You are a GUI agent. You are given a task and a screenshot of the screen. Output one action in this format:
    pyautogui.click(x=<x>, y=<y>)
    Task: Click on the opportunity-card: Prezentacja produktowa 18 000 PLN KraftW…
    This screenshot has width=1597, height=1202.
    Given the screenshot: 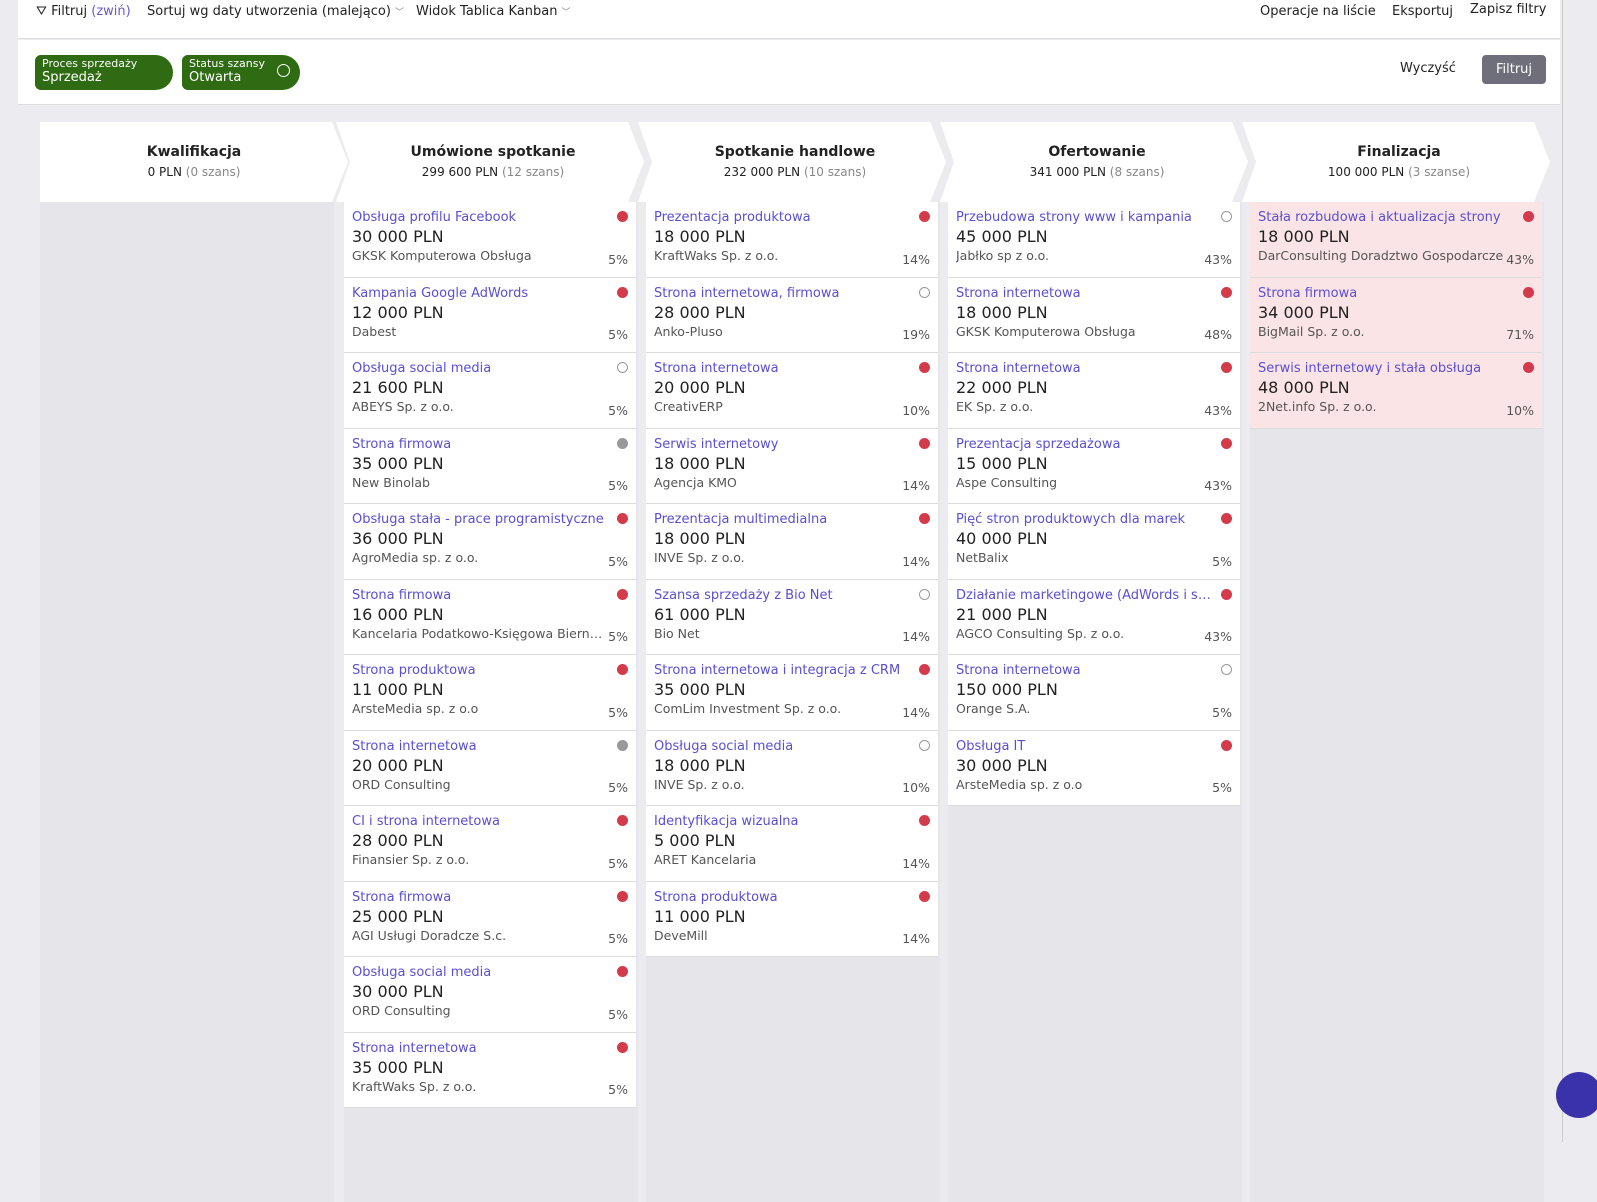 What is the action you would take?
    pyautogui.click(x=792, y=240)
    